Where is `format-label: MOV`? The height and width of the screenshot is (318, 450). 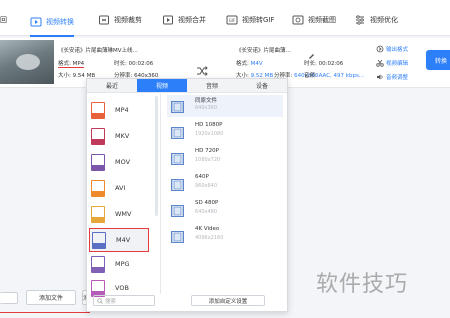
format-label: MOV is located at coordinates (123, 162).